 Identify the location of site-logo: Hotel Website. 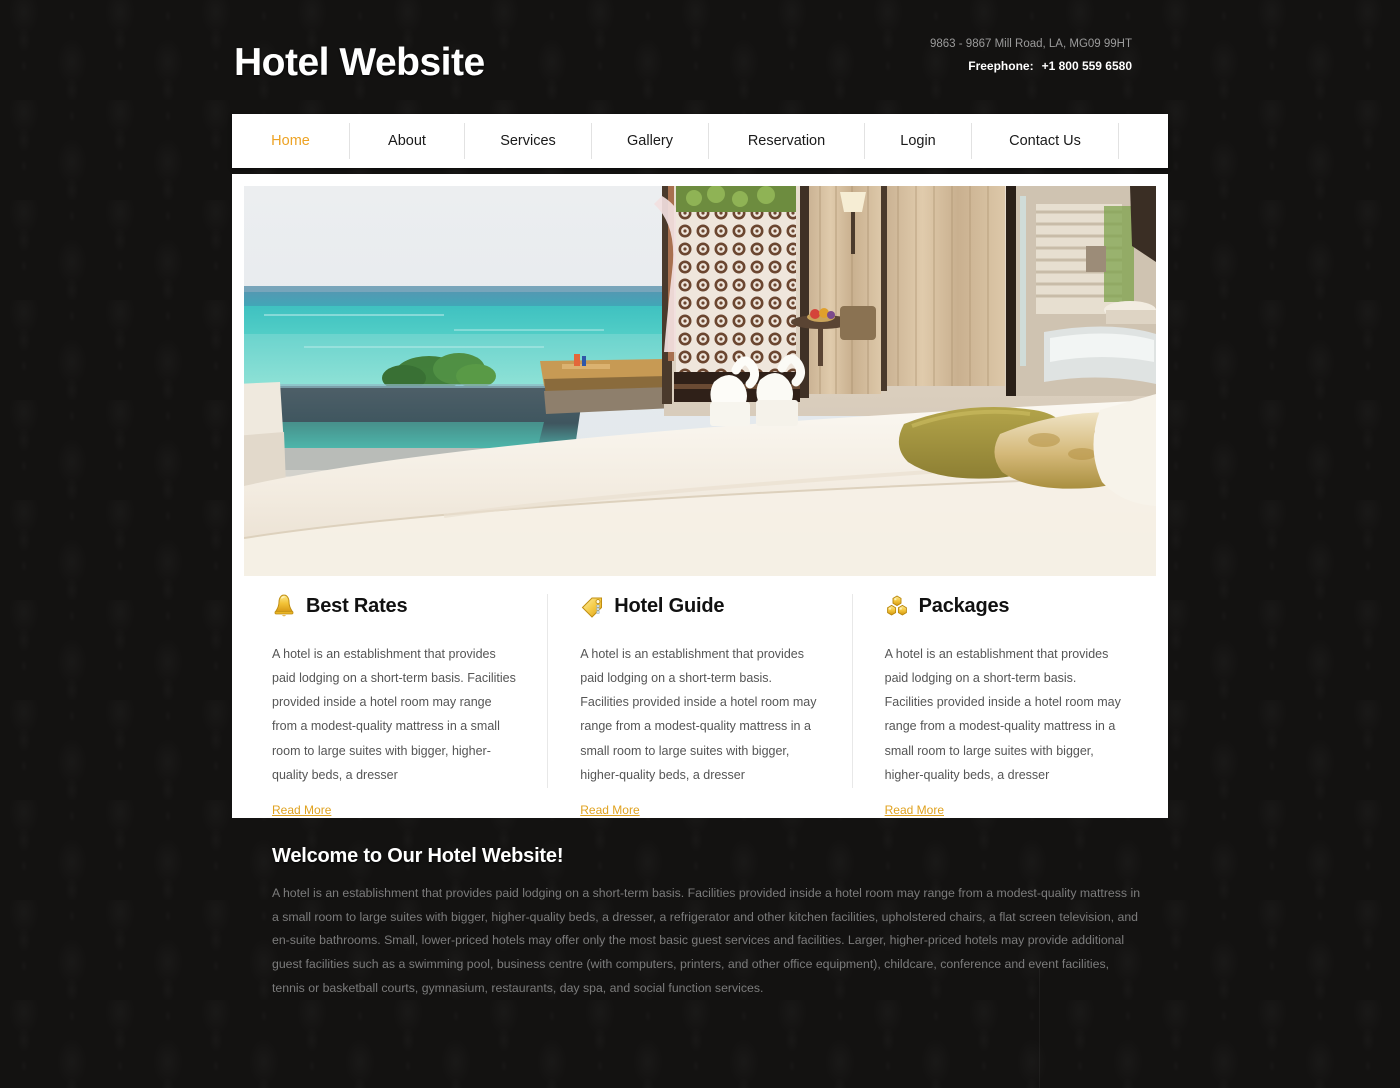
(359, 62).